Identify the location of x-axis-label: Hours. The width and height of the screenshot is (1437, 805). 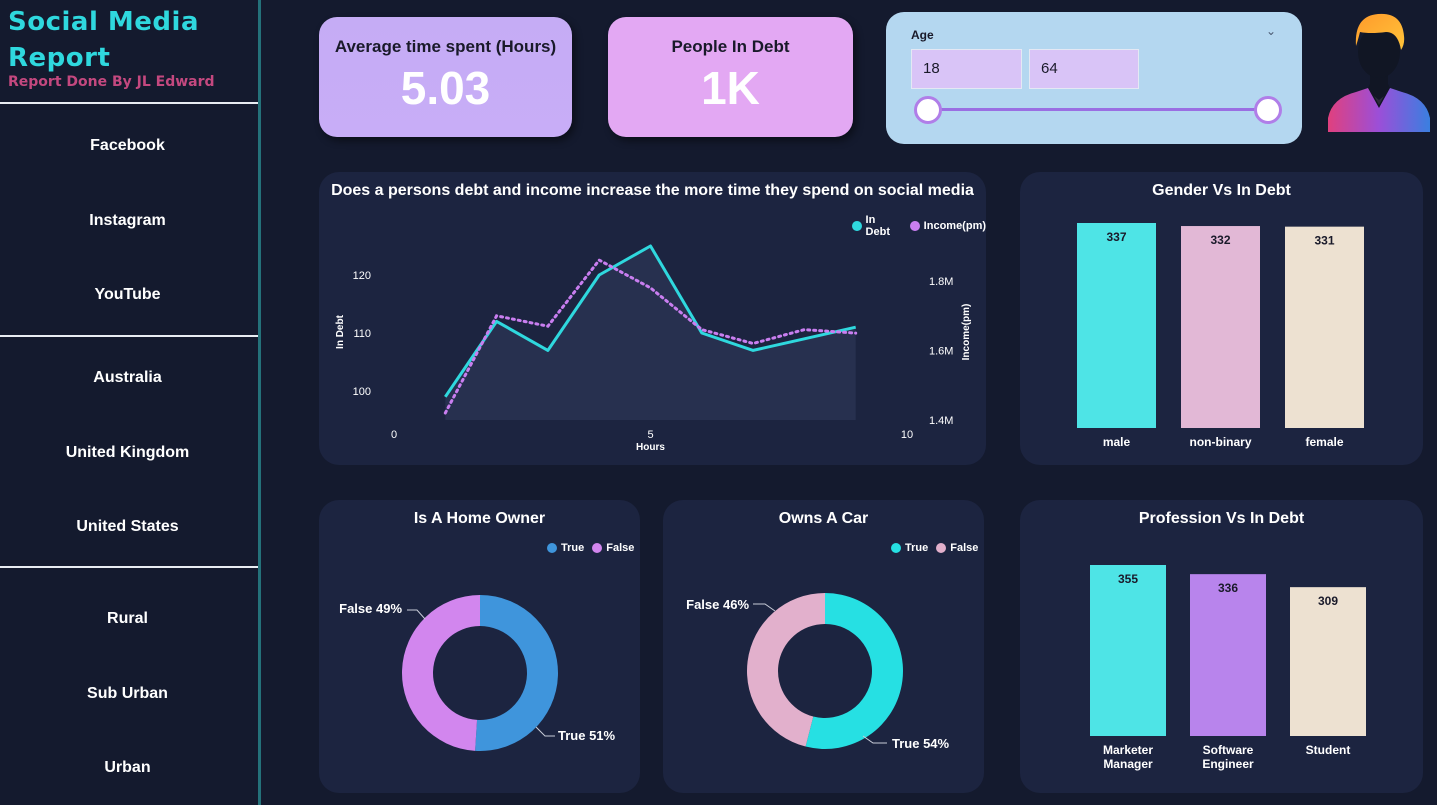
(650, 447).